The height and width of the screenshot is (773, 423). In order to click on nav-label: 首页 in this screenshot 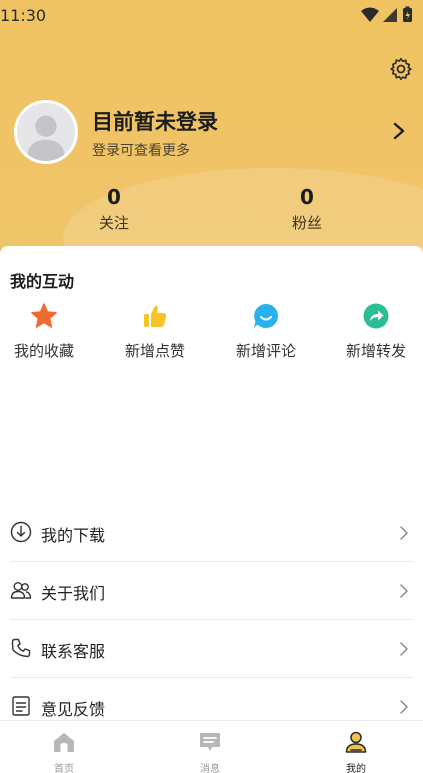, I will do `click(64, 768)`.